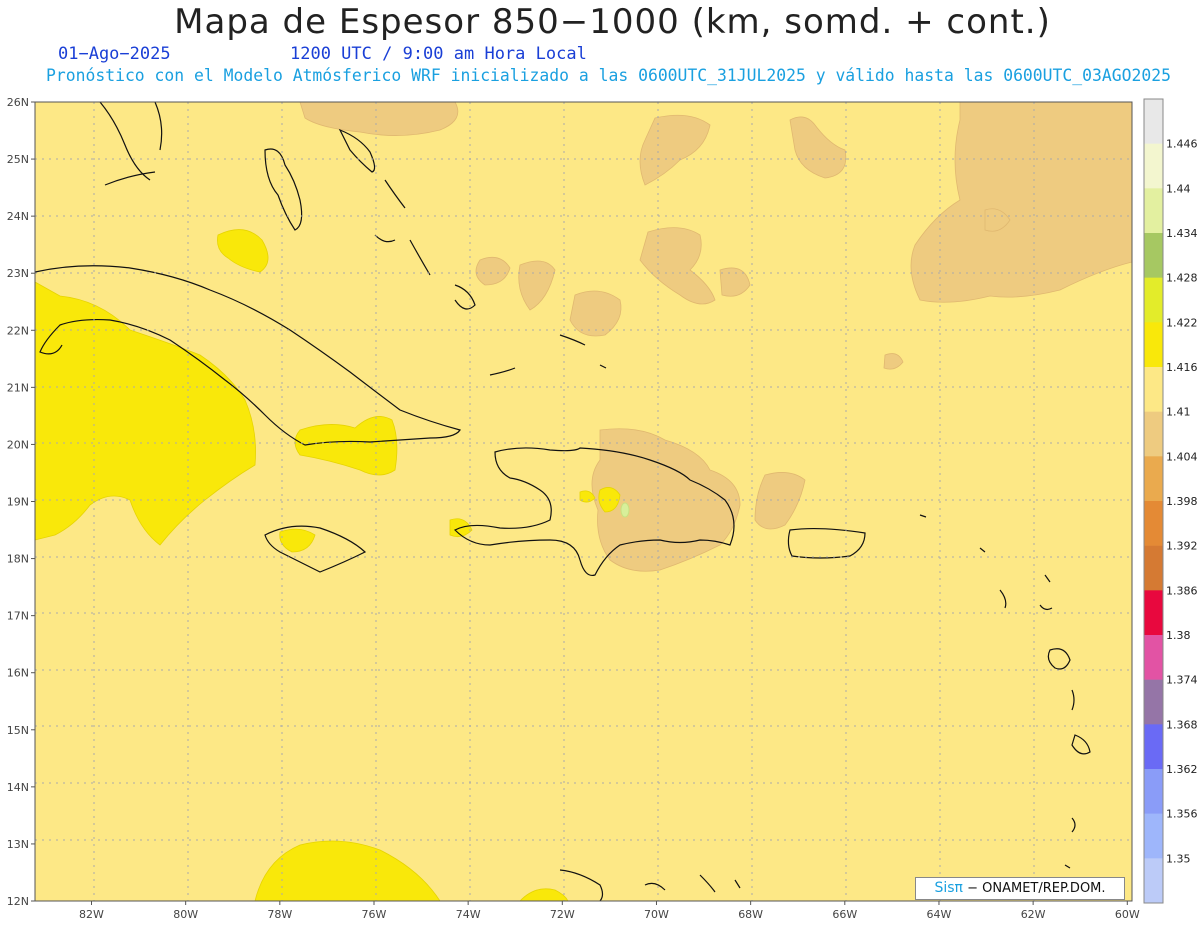 The height and width of the screenshot is (927, 1200). Describe the element at coordinates (18, 616) in the screenshot. I see `lat-label: 17N` at that location.